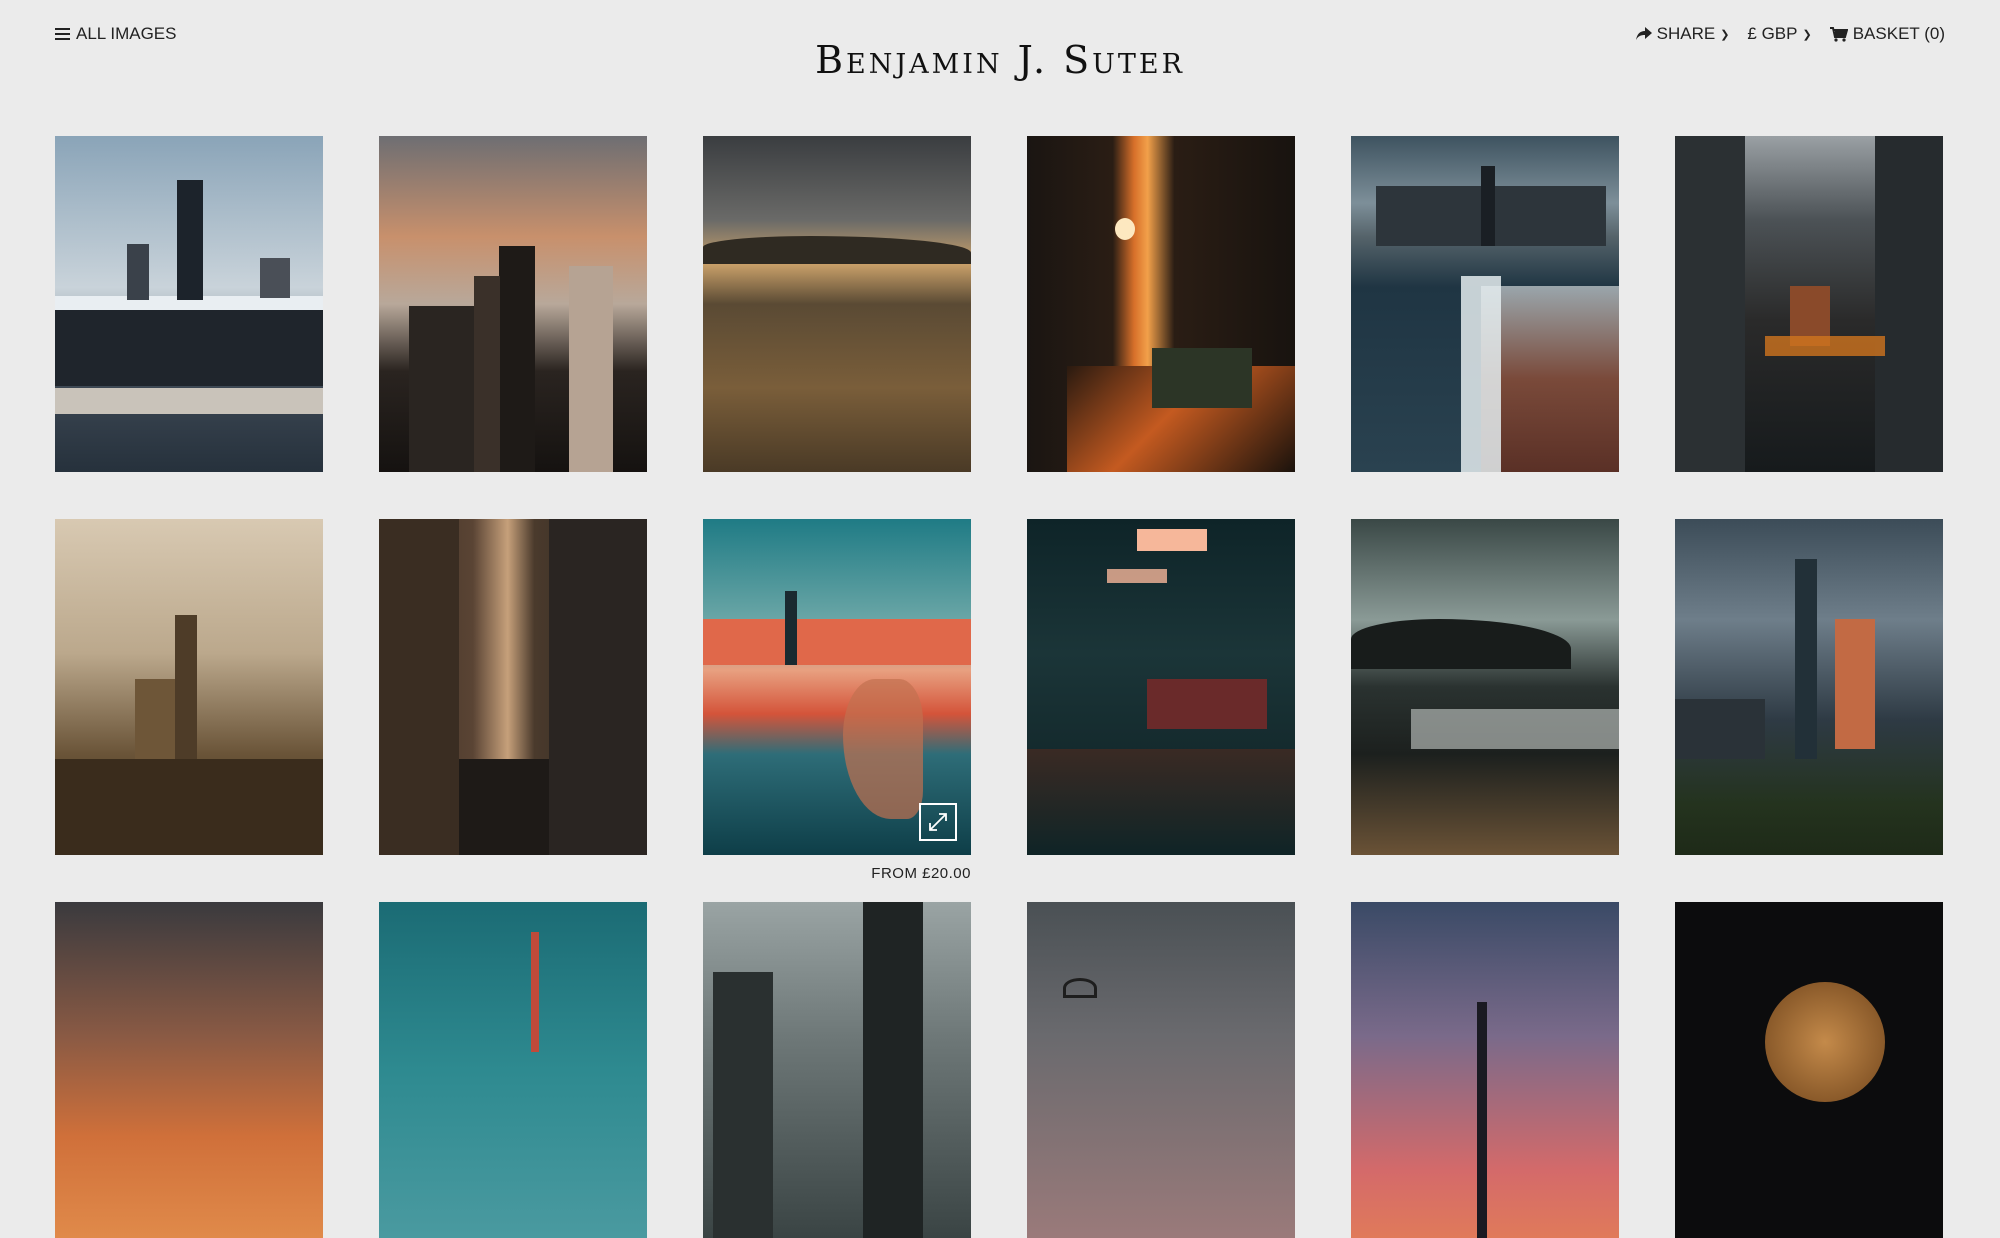 This screenshot has width=2000, height=1238. What do you see at coordinates (1898, 33) in the screenshot?
I see `basket-label: BASKET (0)` at bounding box center [1898, 33].